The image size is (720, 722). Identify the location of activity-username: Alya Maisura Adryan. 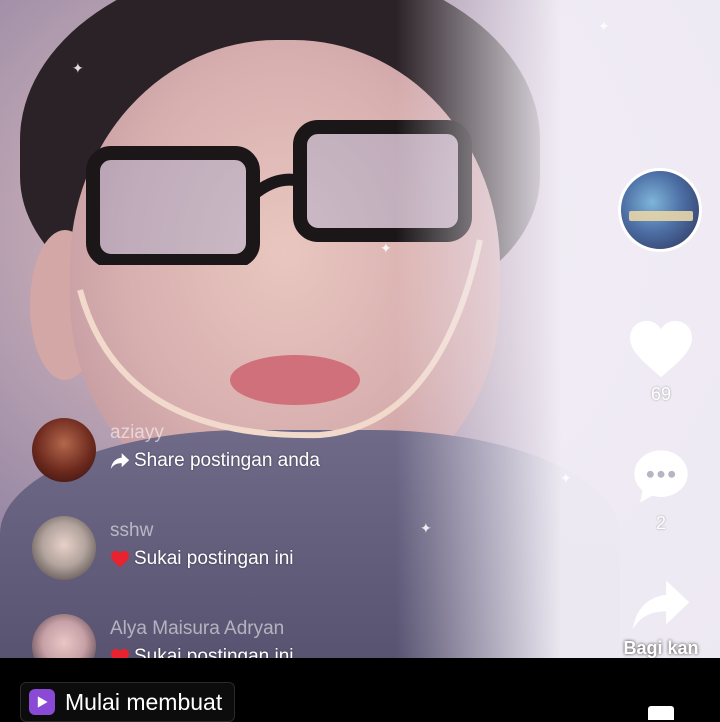
(197, 628).